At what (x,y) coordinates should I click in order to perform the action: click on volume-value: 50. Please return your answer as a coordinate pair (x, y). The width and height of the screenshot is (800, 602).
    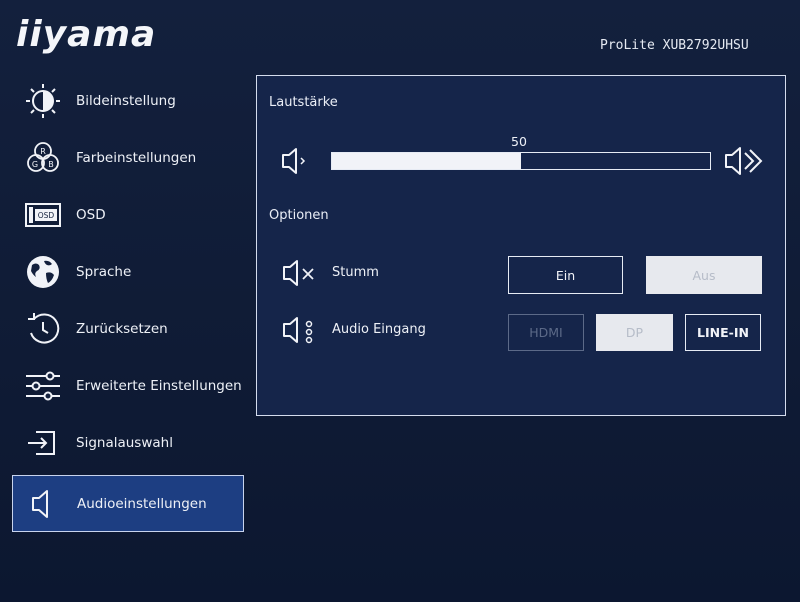
    Looking at the image, I should click on (519, 141).